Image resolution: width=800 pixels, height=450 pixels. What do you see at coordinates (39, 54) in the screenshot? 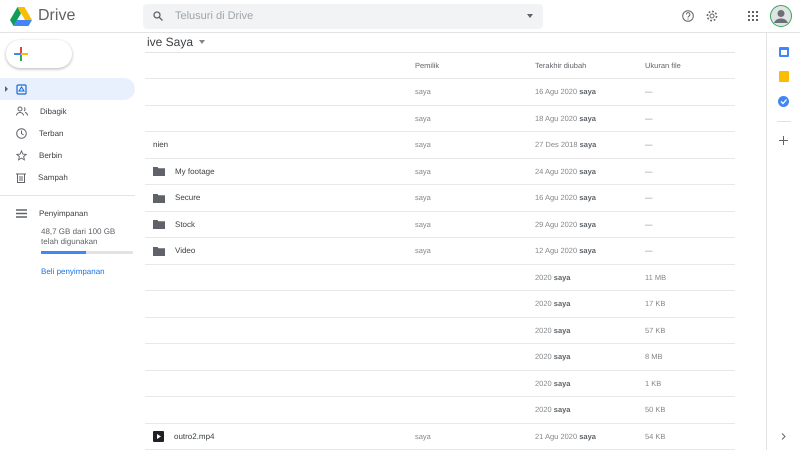
I see `new-button` at bounding box center [39, 54].